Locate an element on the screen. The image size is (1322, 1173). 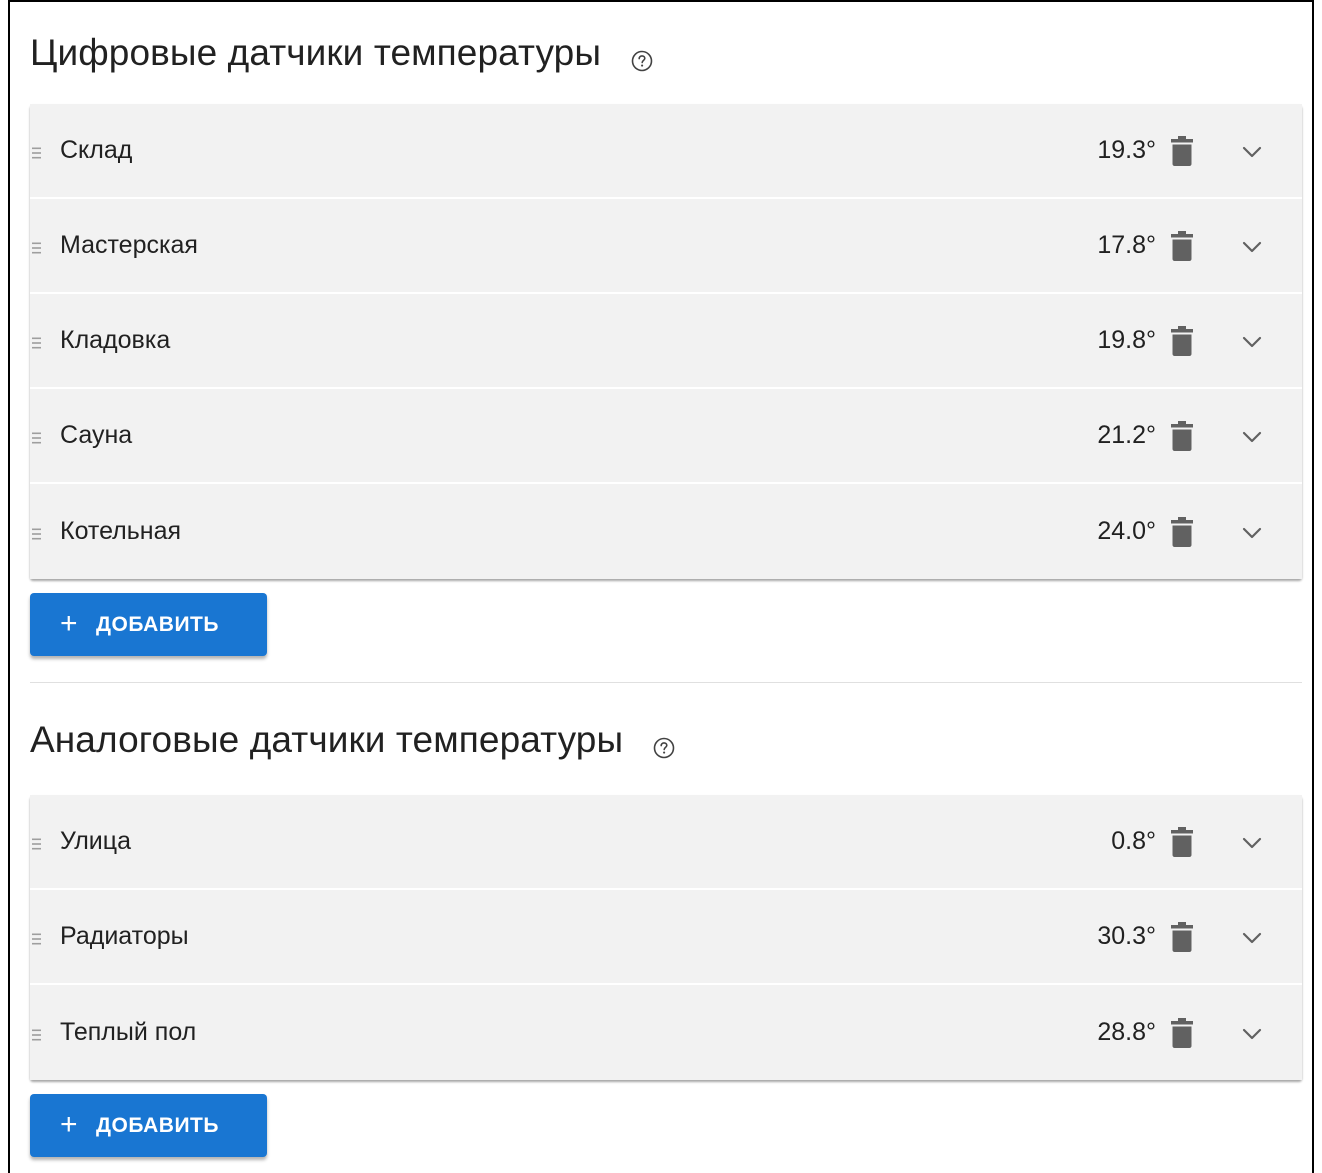
sensor-temperature: 17.8° is located at coordinates (1126, 245).